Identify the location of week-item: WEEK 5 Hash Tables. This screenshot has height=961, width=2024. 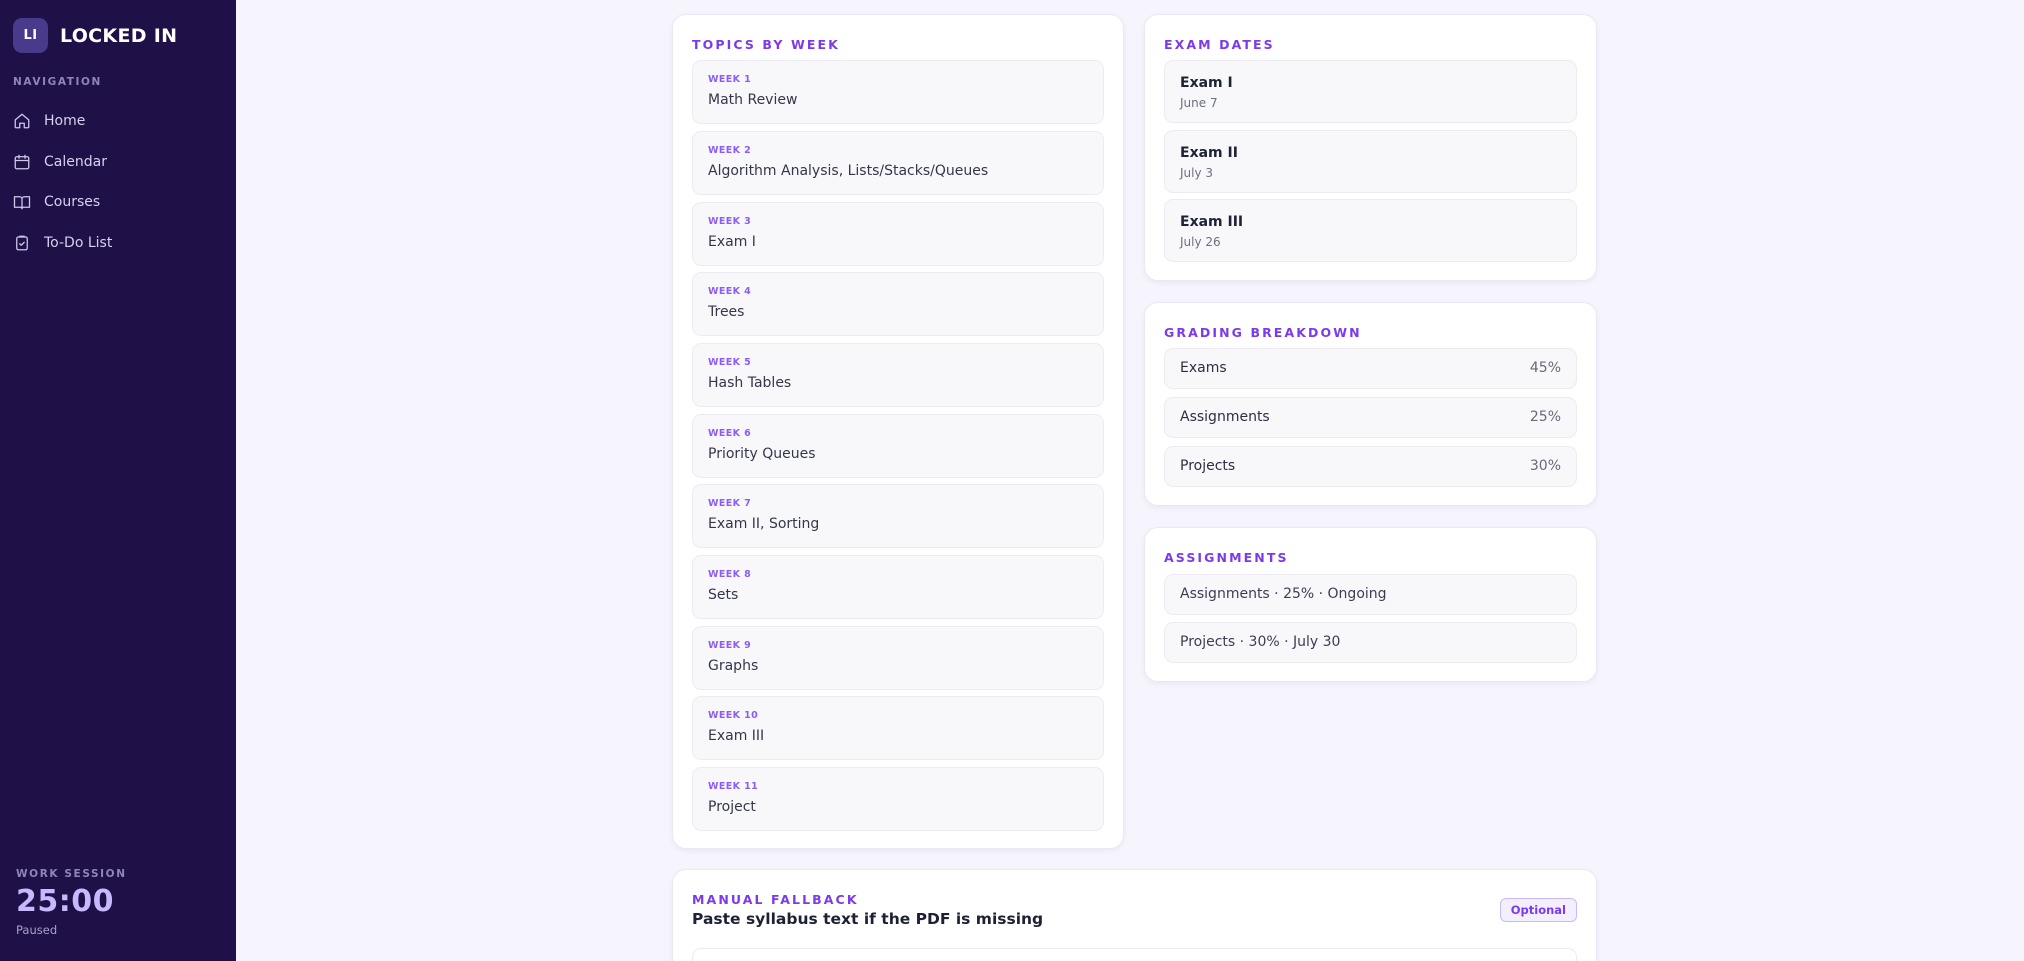
(898, 375).